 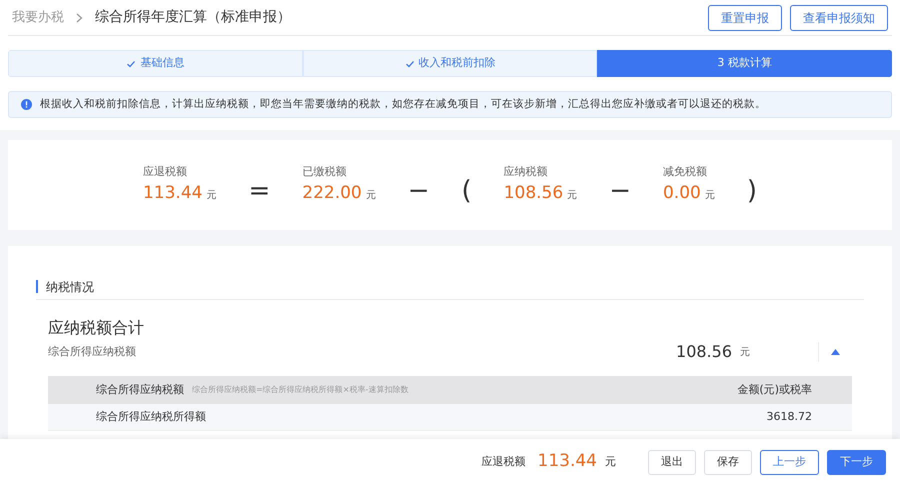 I want to click on footer-button: 上一步, so click(x=789, y=462).